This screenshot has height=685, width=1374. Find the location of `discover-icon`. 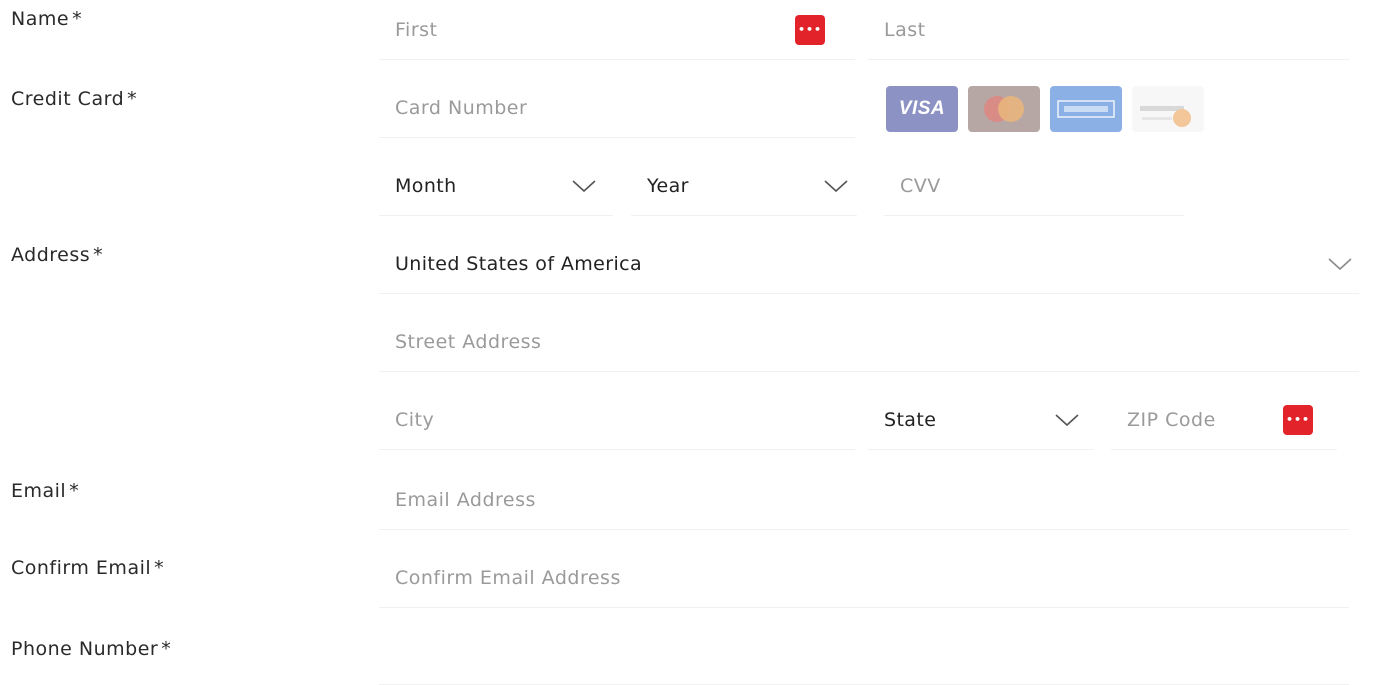

discover-icon is located at coordinates (1168, 109).